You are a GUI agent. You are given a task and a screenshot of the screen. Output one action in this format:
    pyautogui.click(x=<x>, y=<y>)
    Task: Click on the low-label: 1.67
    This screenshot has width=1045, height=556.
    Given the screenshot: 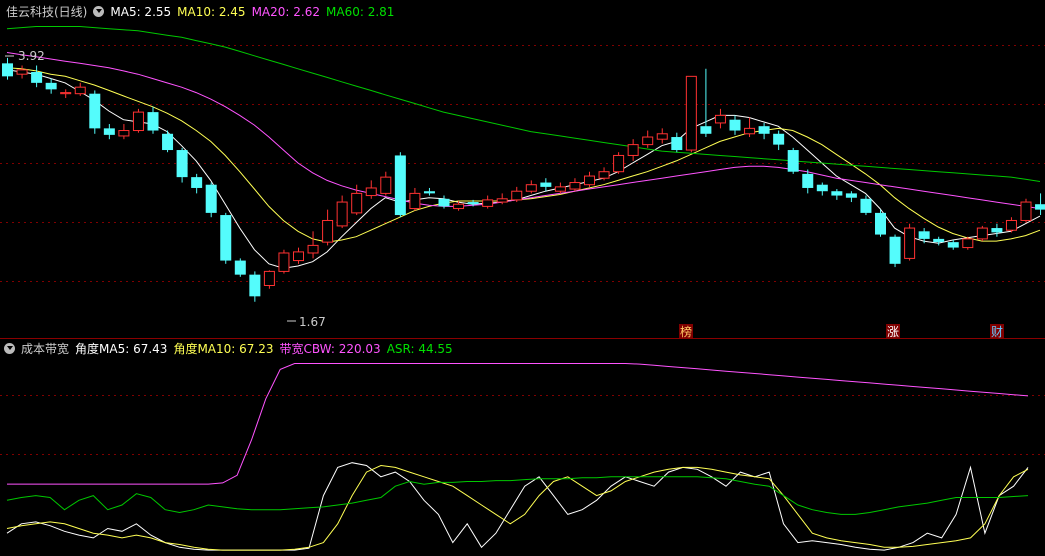 What is the action you would take?
    pyautogui.click(x=312, y=322)
    